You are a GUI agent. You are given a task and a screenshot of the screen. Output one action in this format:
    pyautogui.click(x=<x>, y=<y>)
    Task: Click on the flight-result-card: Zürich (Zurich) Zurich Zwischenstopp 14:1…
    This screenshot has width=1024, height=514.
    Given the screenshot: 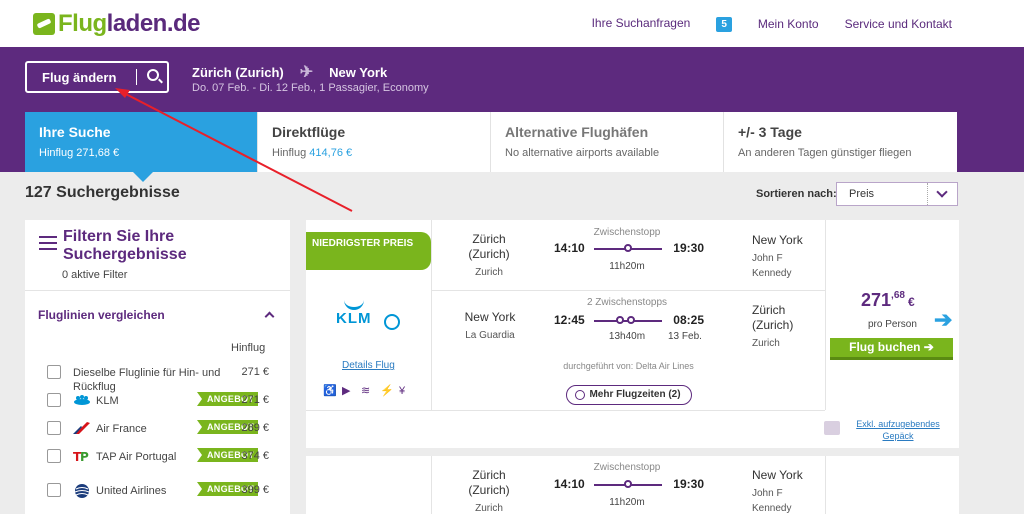 What is the action you would take?
    pyautogui.click(x=632, y=485)
    